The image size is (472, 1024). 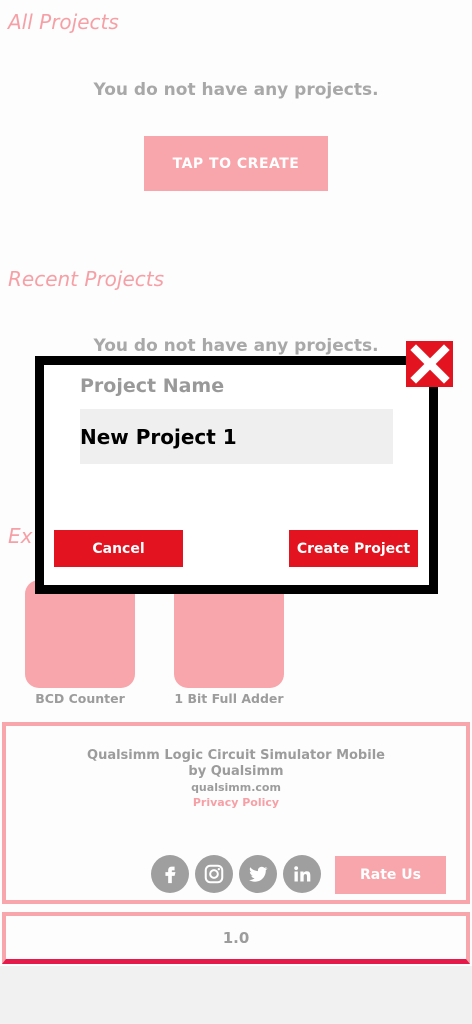 I want to click on by-line: by Qualsimm, so click(x=236, y=771).